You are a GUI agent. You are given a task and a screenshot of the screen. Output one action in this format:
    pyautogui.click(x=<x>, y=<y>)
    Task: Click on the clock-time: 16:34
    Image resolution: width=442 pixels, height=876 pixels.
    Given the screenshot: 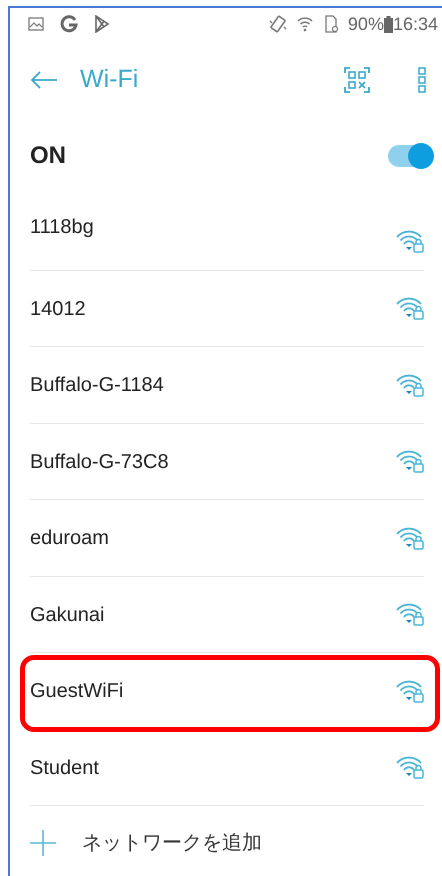 What is the action you would take?
    pyautogui.click(x=415, y=24)
    